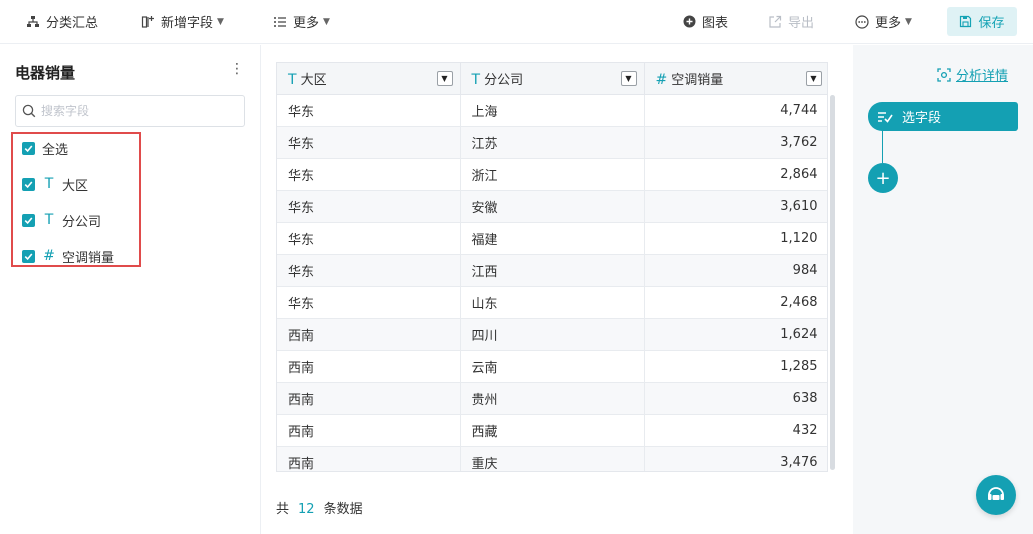 The width and height of the screenshot is (1033, 534). I want to click on table-cell: 福建, so click(552, 238).